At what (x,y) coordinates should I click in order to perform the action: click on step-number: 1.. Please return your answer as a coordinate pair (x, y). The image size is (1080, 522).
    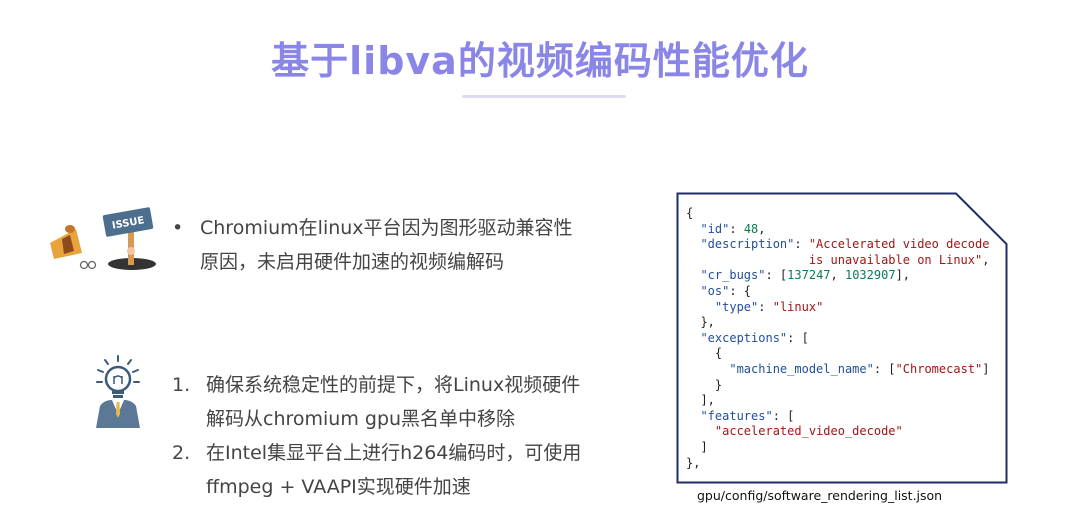
    Looking at the image, I should click on (181, 385).